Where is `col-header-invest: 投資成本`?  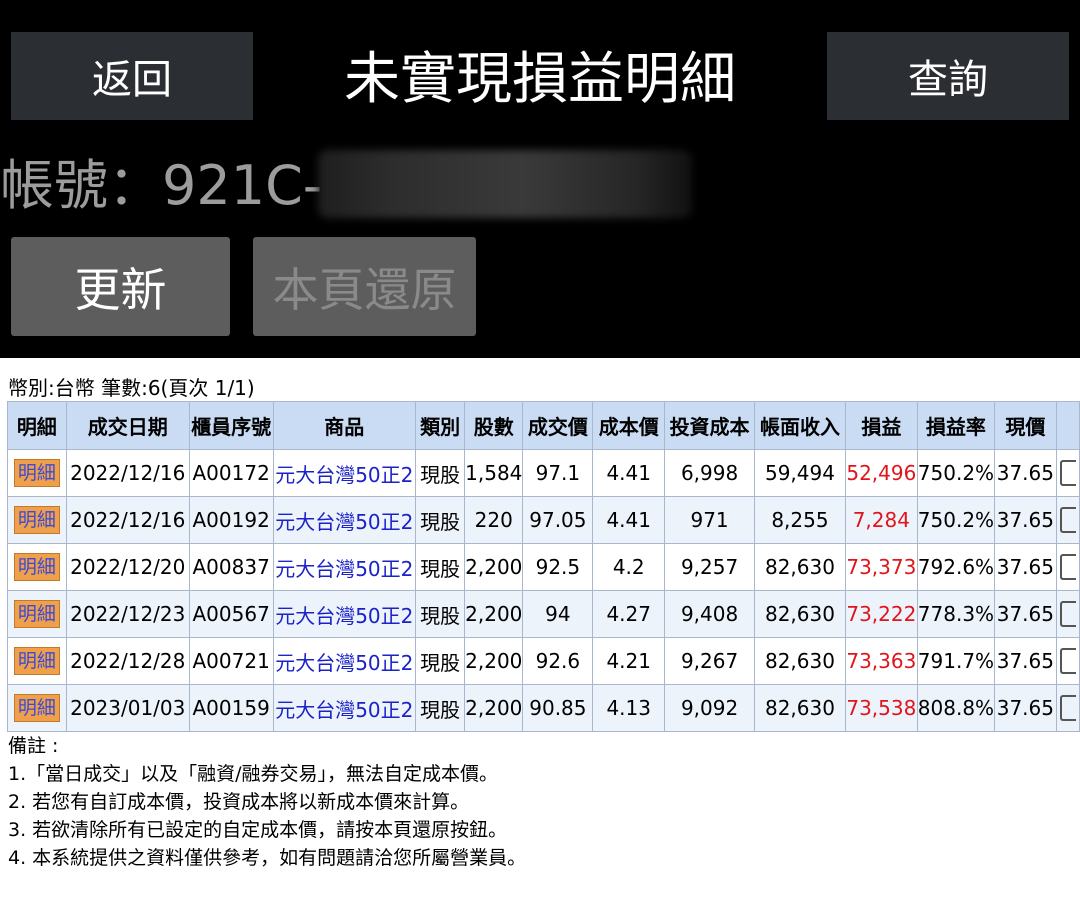
col-header-invest: 投資成本 is located at coordinates (710, 425).